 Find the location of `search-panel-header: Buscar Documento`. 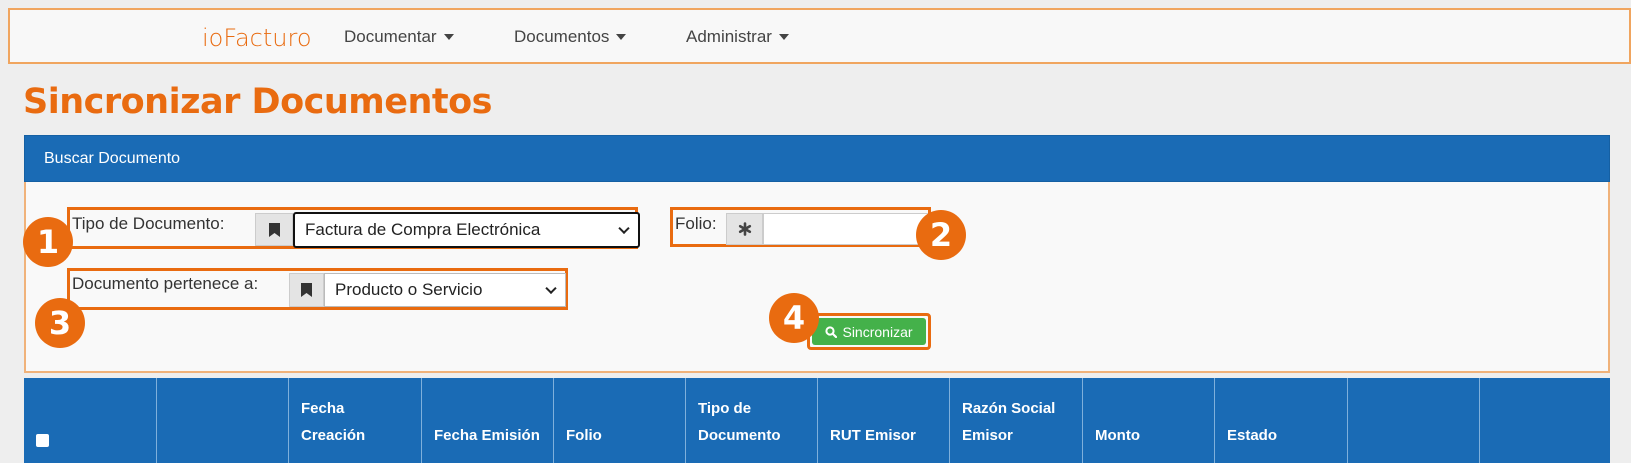

search-panel-header: Buscar Documento is located at coordinates (817, 158).